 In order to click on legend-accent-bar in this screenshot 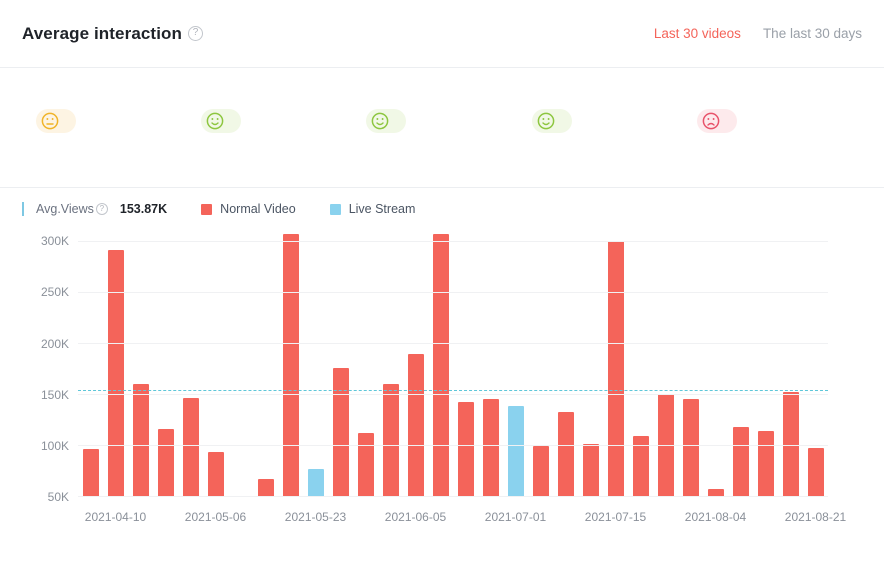, I will do `click(23, 209)`.